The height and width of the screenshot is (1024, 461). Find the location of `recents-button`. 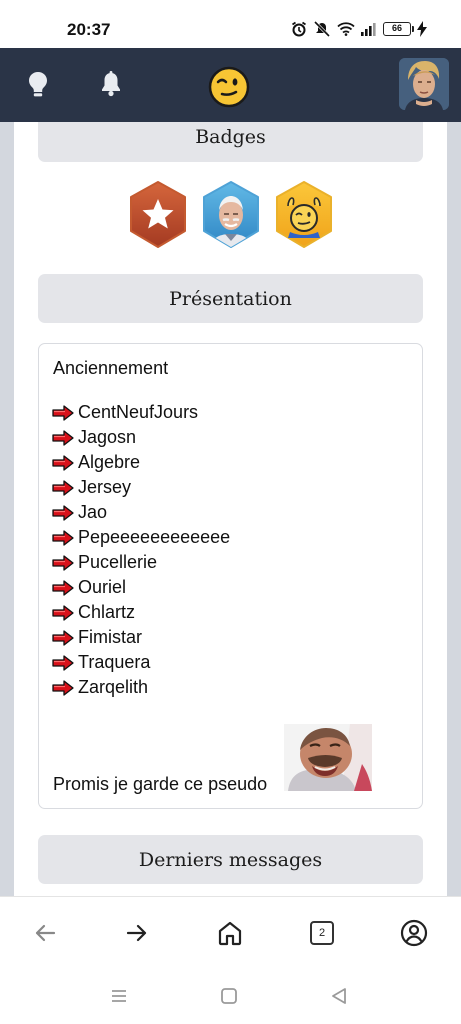

recents-button is located at coordinates (119, 996).